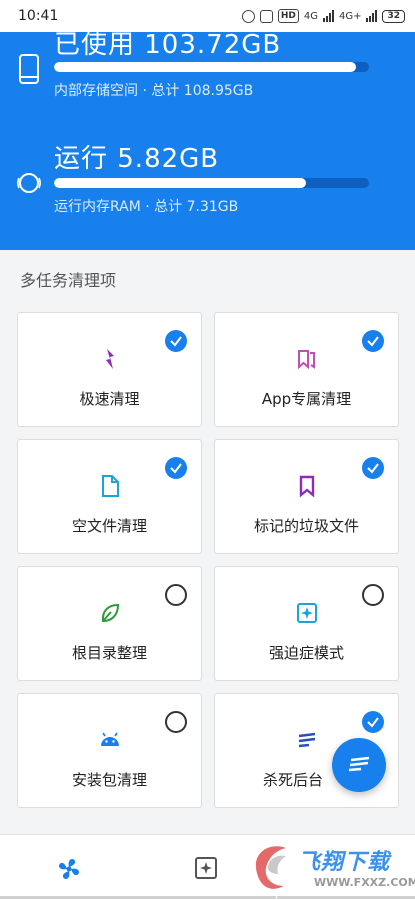 Image resolution: width=415 pixels, height=900 pixels. I want to click on card-empty-files: 空文件清理, so click(109, 496).